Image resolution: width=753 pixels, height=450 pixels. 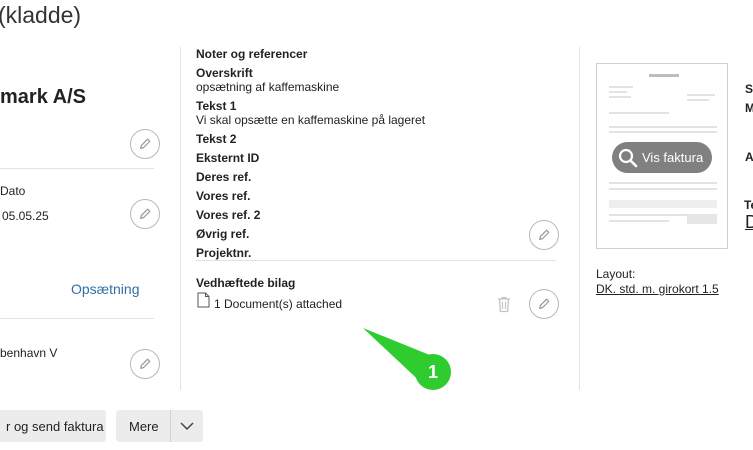 What do you see at coordinates (433, 372) in the screenshot?
I see `annotation-badge: 1` at bounding box center [433, 372].